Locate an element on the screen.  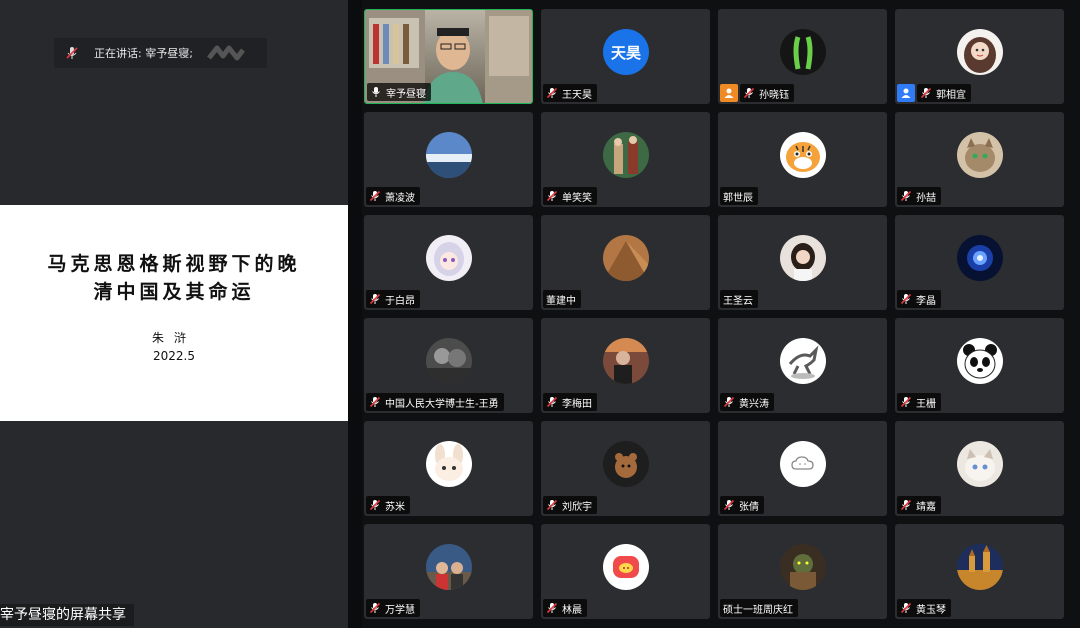
participant-tile: 林晨 is located at coordinates (625, 571).